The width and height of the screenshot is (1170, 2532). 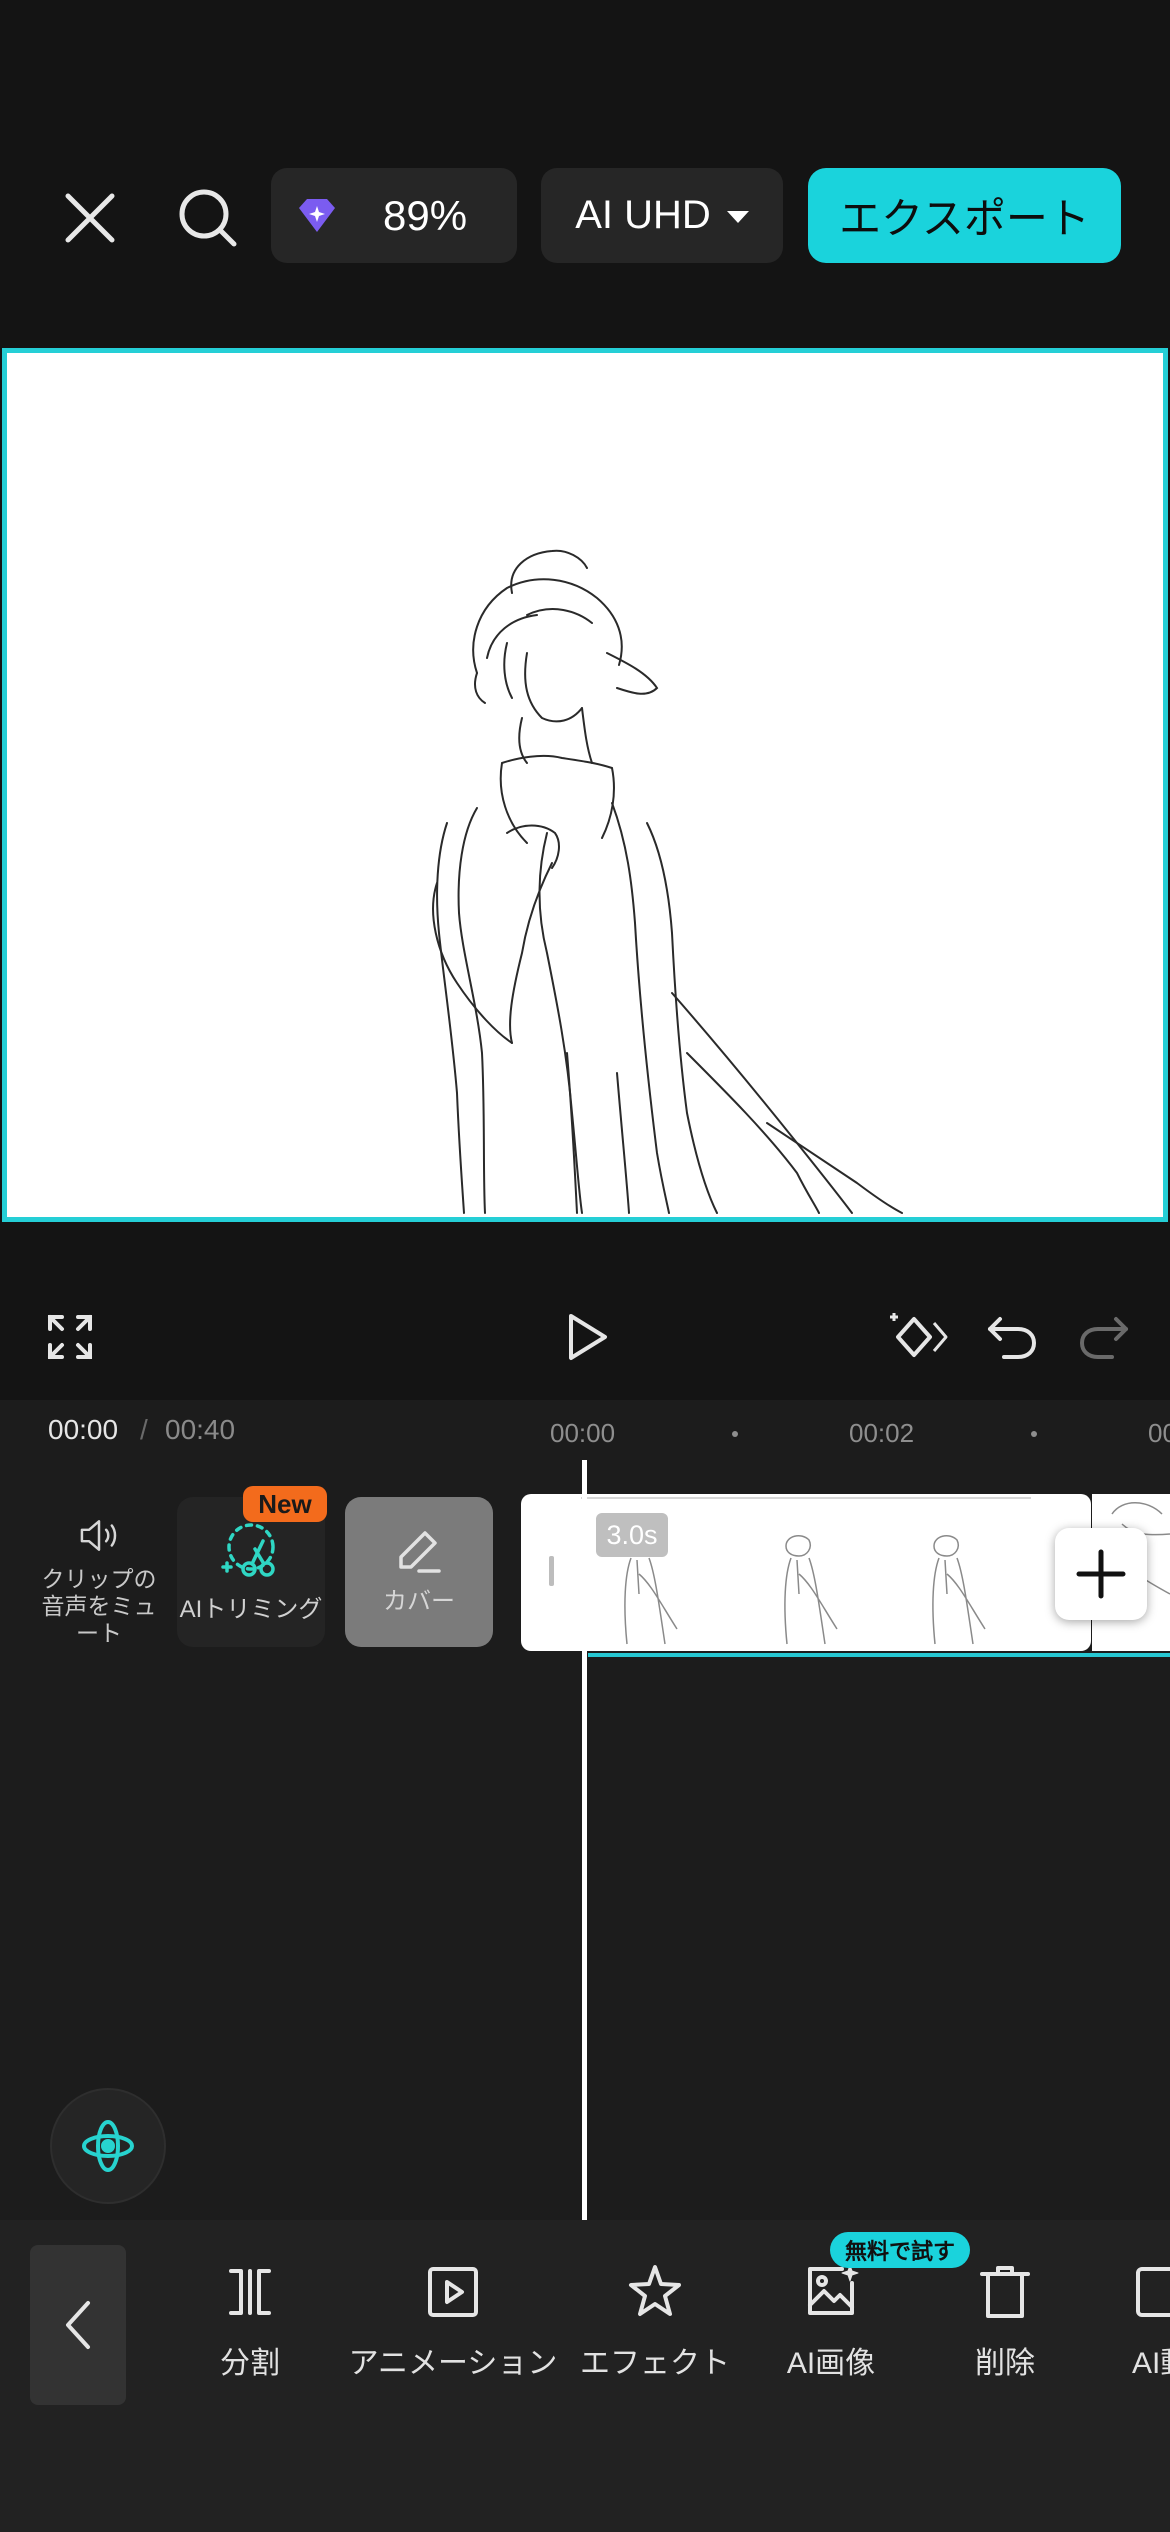 What do you see at coordinates (419, 1601) in the screenshot?
I see `cover-label: カバー` at bounding box center [419, 1601].